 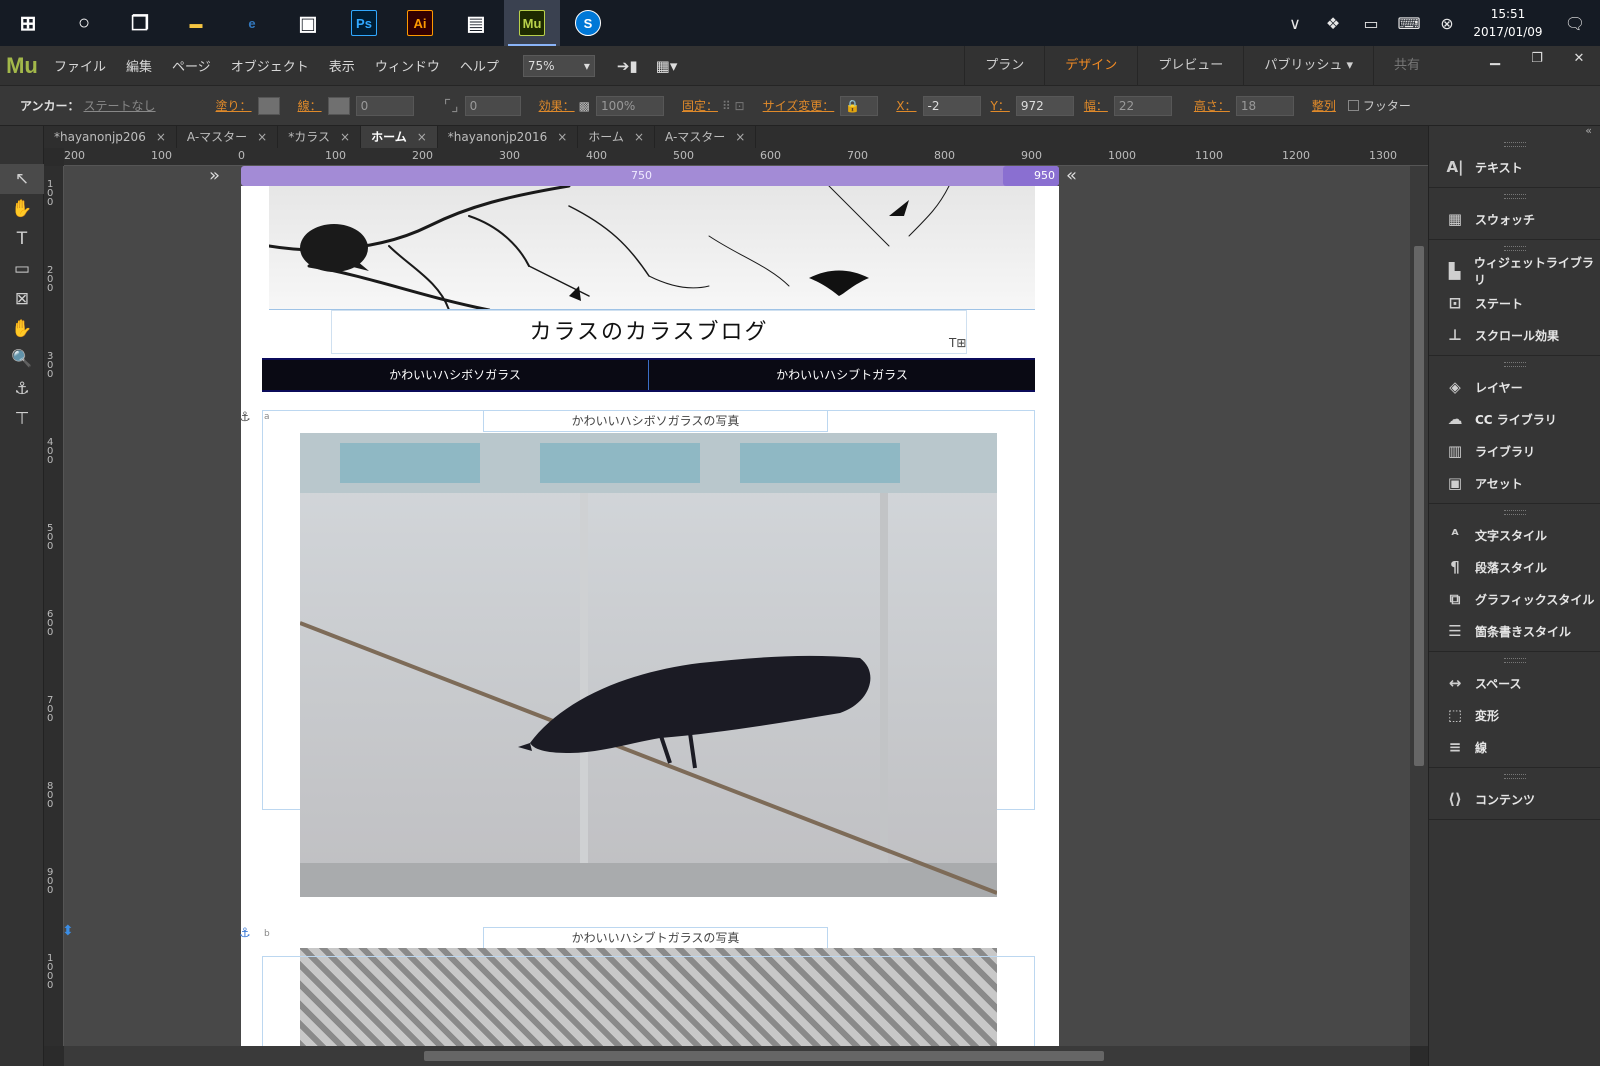 What do you see at coordinates (245, 417) in the screenshot?
I see `anchor-a-icon: ⚓` at bounding box center [245, 417].